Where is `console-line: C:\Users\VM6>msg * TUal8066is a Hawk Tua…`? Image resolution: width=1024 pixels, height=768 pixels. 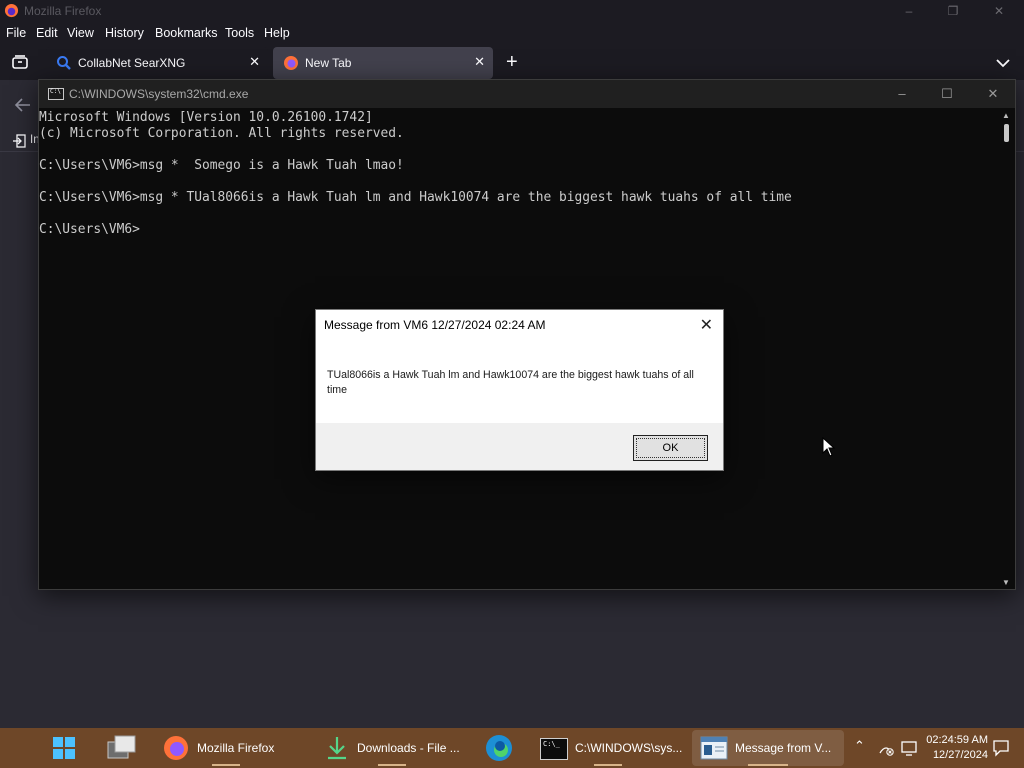 console-line: C:\Users\VM6>msg * TUal8066is a Hawk Tua… is located at coordinates (415, 197).